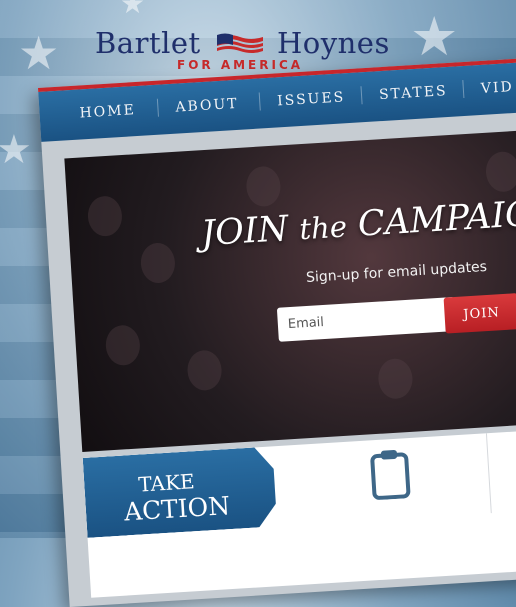  I want to click on logo-right-name: Hoynes, so click(333, 43).